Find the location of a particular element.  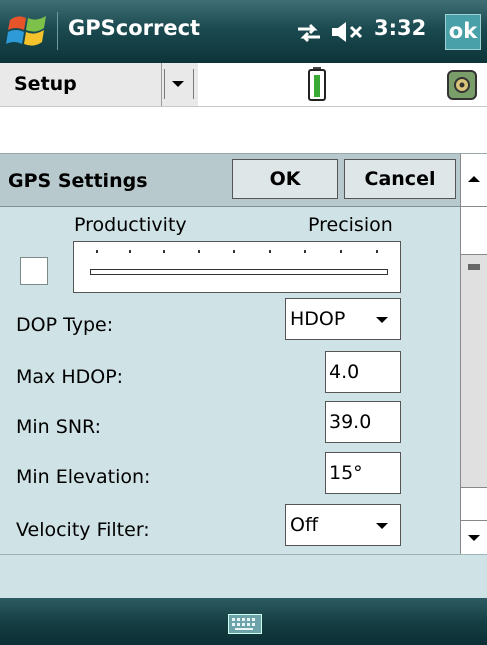

velocity-filter-value: Off is located at coordinates (304, 525).